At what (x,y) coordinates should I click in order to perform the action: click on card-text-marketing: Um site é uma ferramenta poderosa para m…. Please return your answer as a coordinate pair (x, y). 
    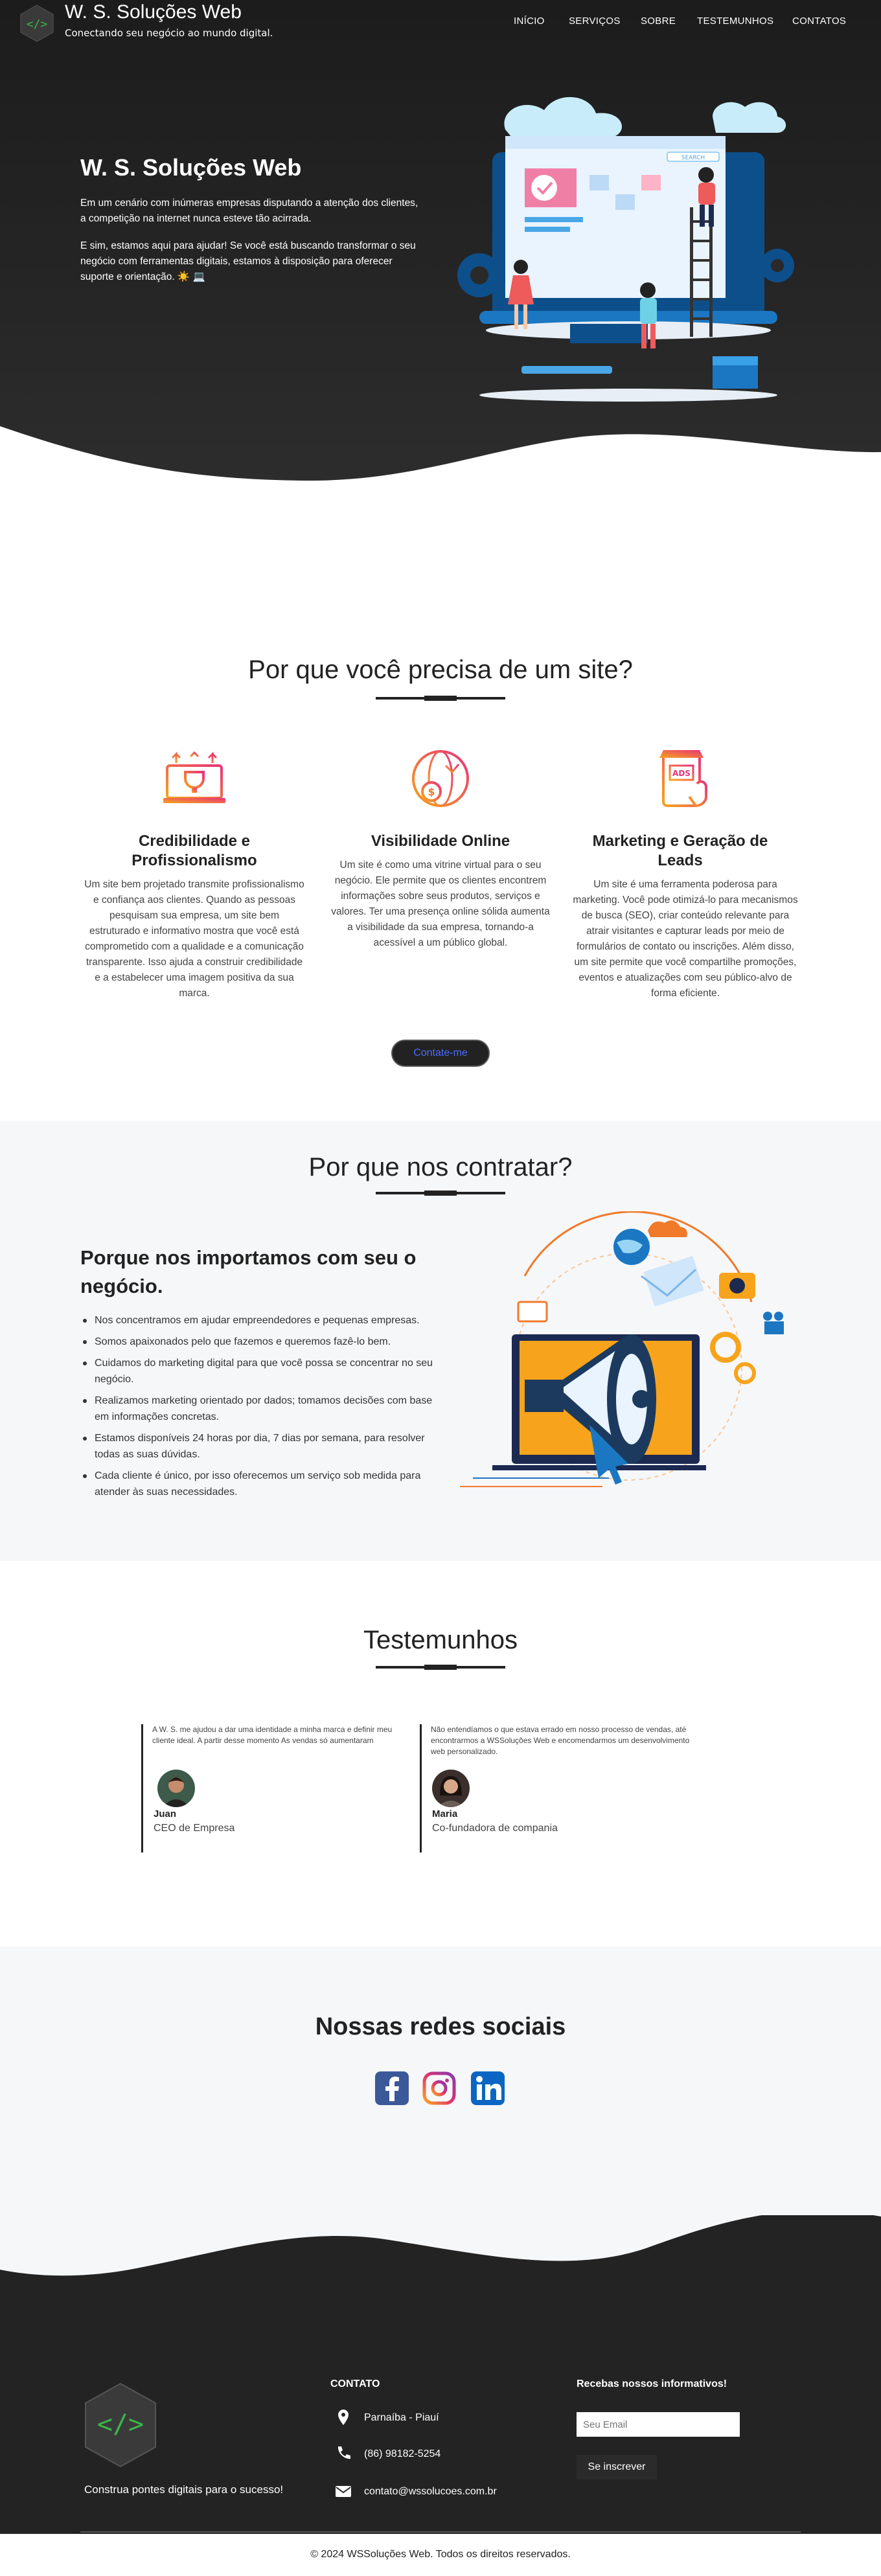
    Looking at the image, I should click on (685, 939).